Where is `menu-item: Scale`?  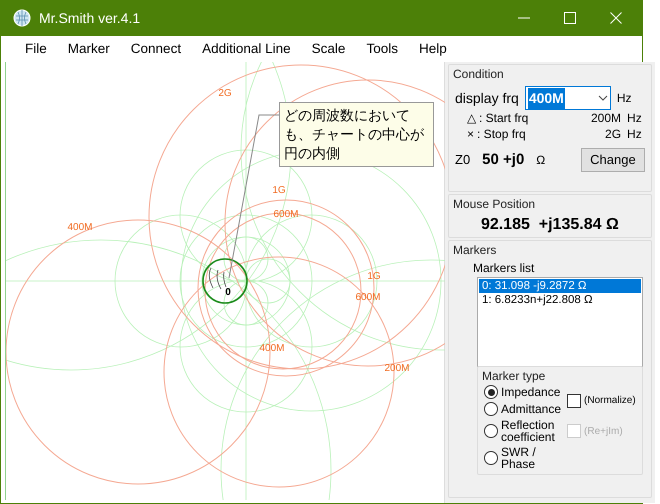
menu-item: Scale is located at coordinates (327, 49).